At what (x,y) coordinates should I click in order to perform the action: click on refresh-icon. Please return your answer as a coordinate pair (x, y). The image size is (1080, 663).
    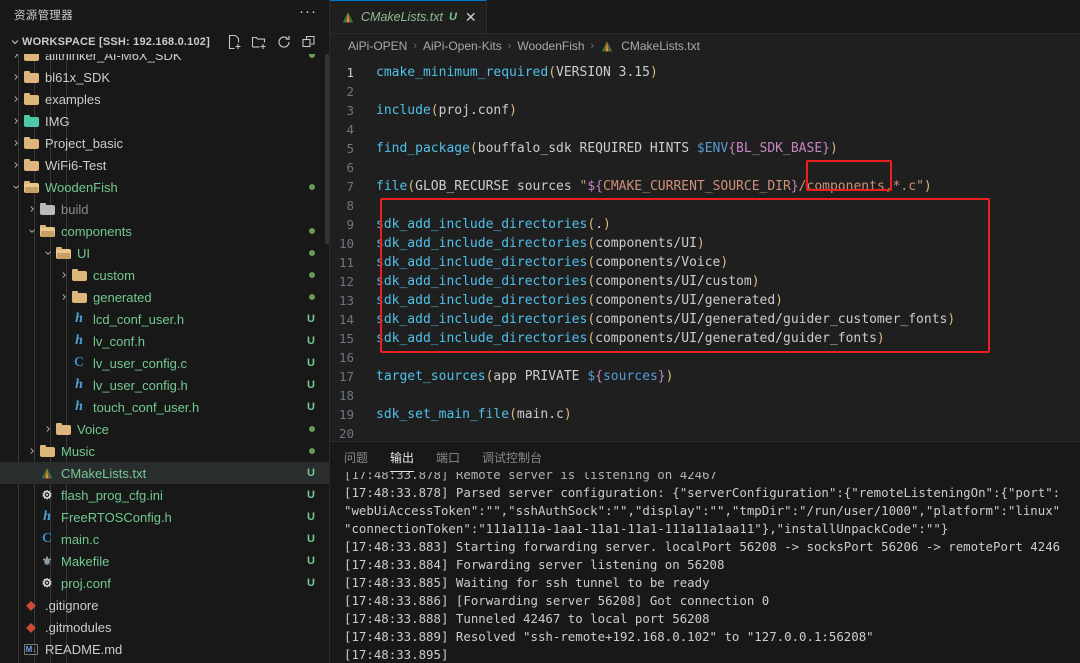
    Looking at the image, I should click on (284, 42).